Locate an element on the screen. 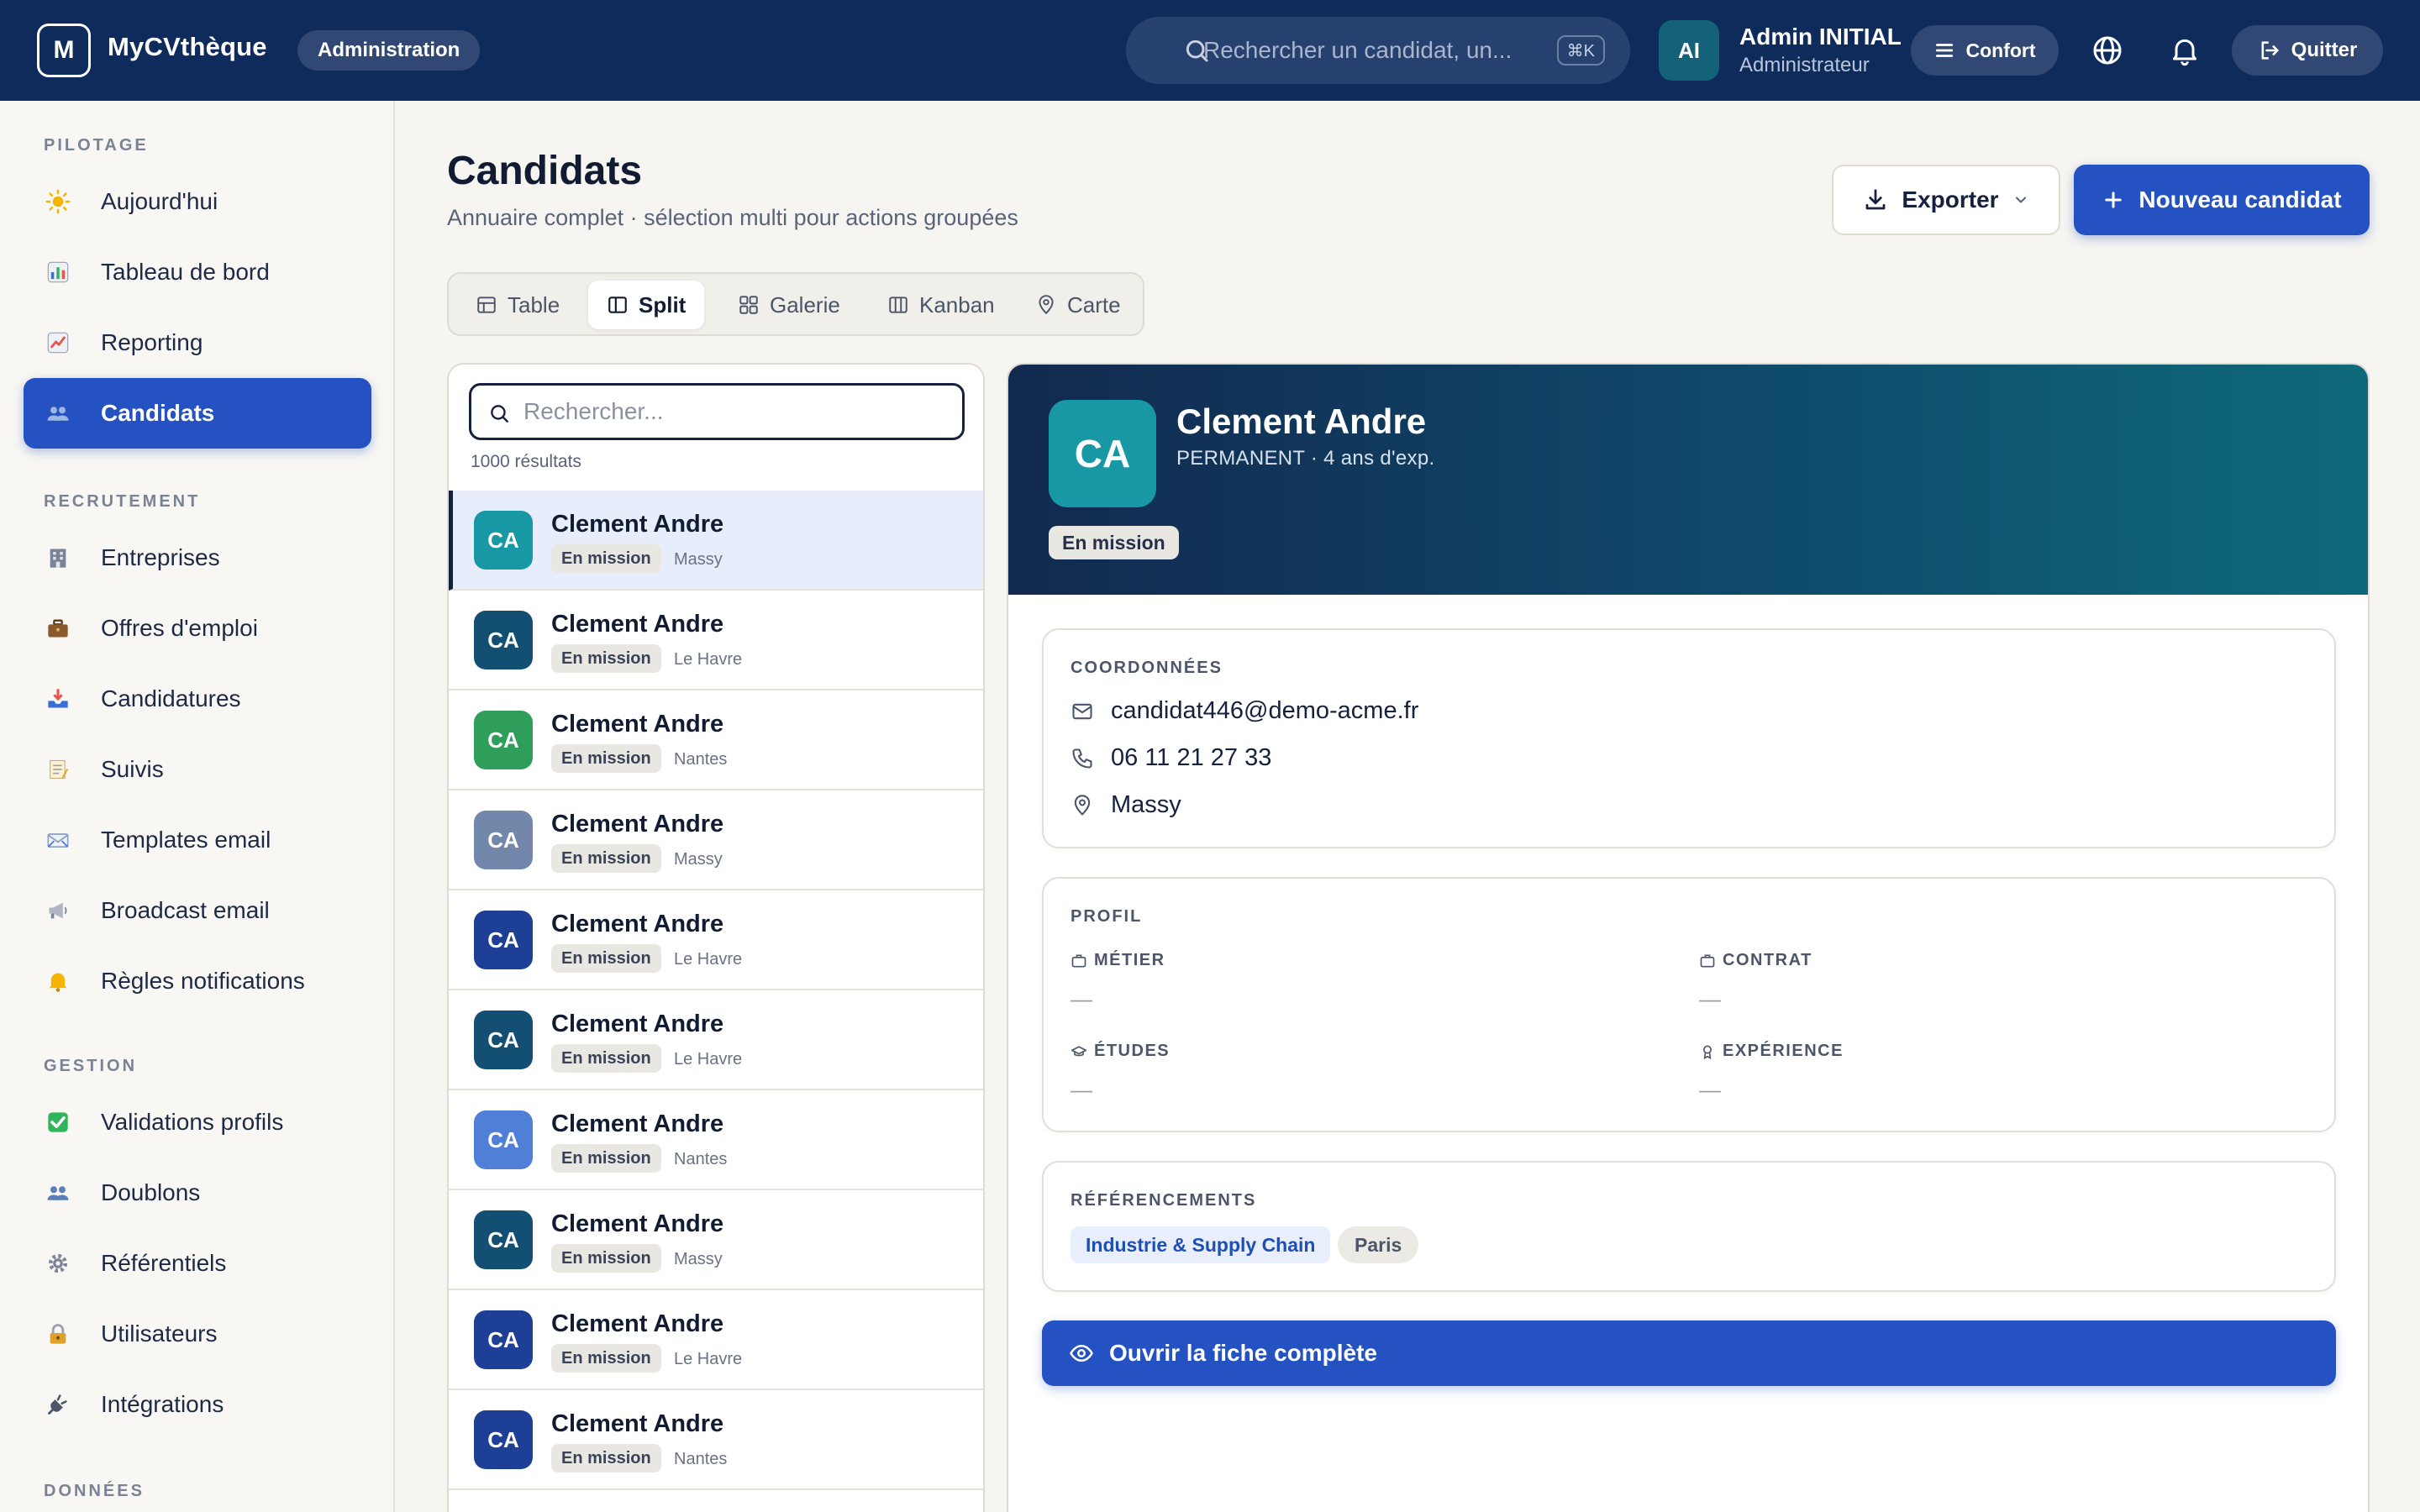  sidebar-item-applications: Candidatures is located at coordinates (197, 699).